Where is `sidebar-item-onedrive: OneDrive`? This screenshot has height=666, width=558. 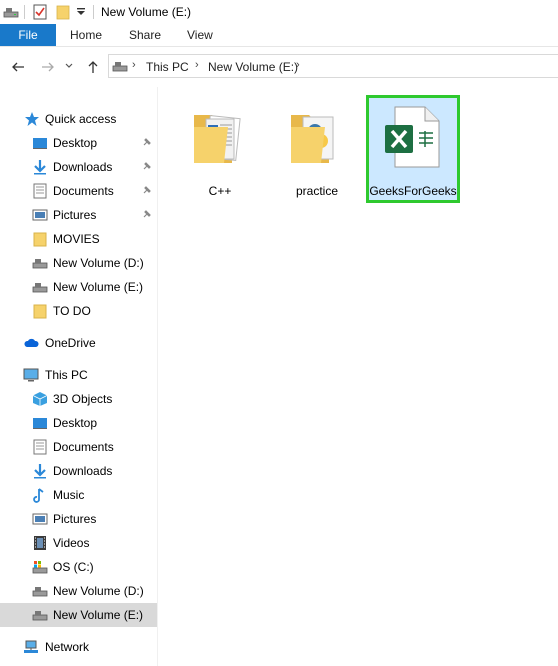 sidebar-item-onedrive: OneDrive is located at coordinates (78, 343).